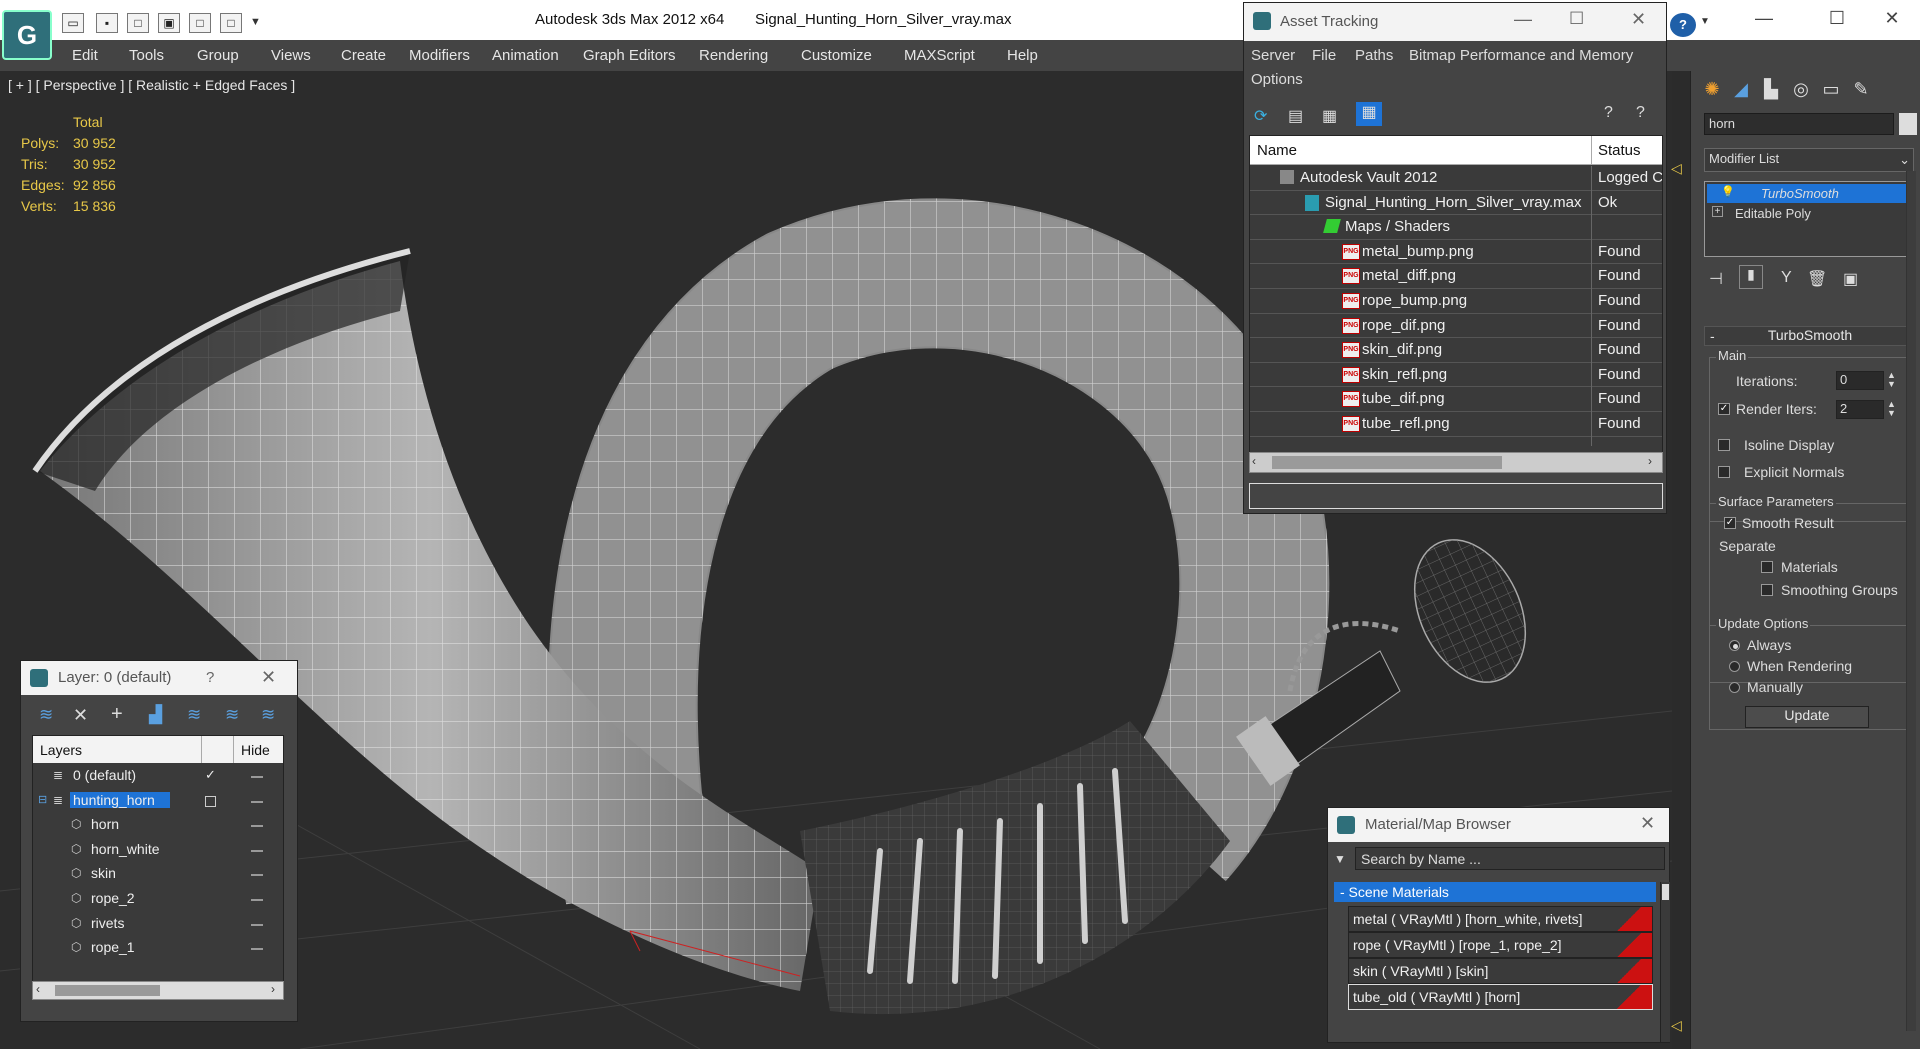 The height and width of the screenshot is (1049, 1920). I want to click on motion-tab-icon: ◎, so click(1801, 92).